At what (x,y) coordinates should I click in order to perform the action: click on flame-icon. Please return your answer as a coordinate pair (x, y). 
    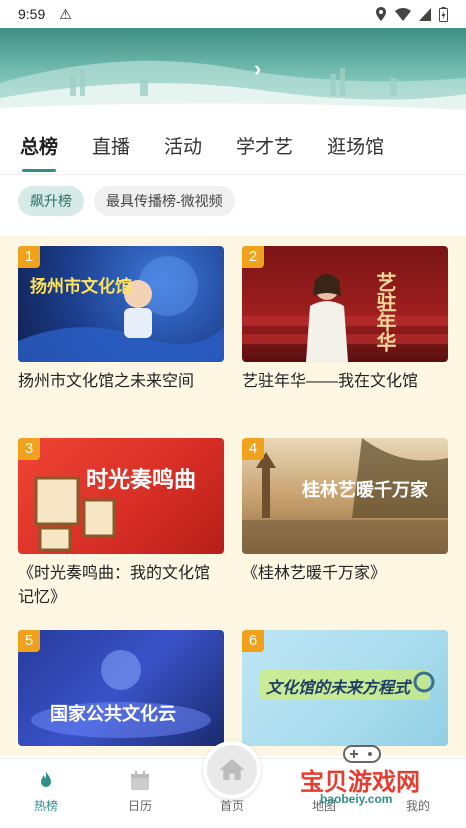
    Looking at the image, I should click on (46, 779).